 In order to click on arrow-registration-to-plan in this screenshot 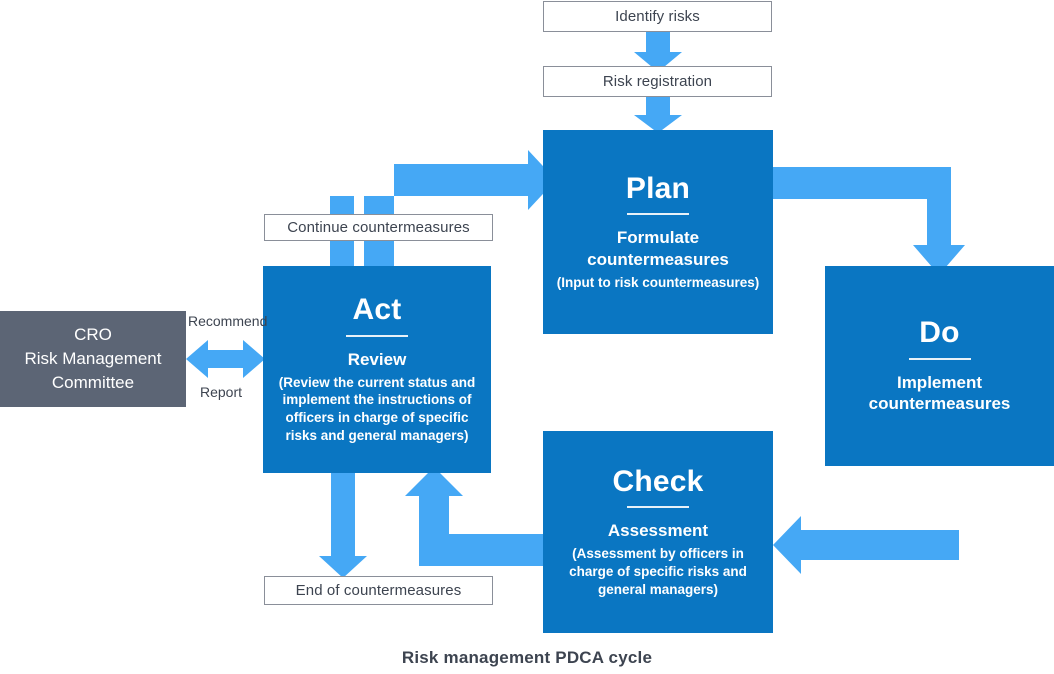, I will do `click(658, 115)`.